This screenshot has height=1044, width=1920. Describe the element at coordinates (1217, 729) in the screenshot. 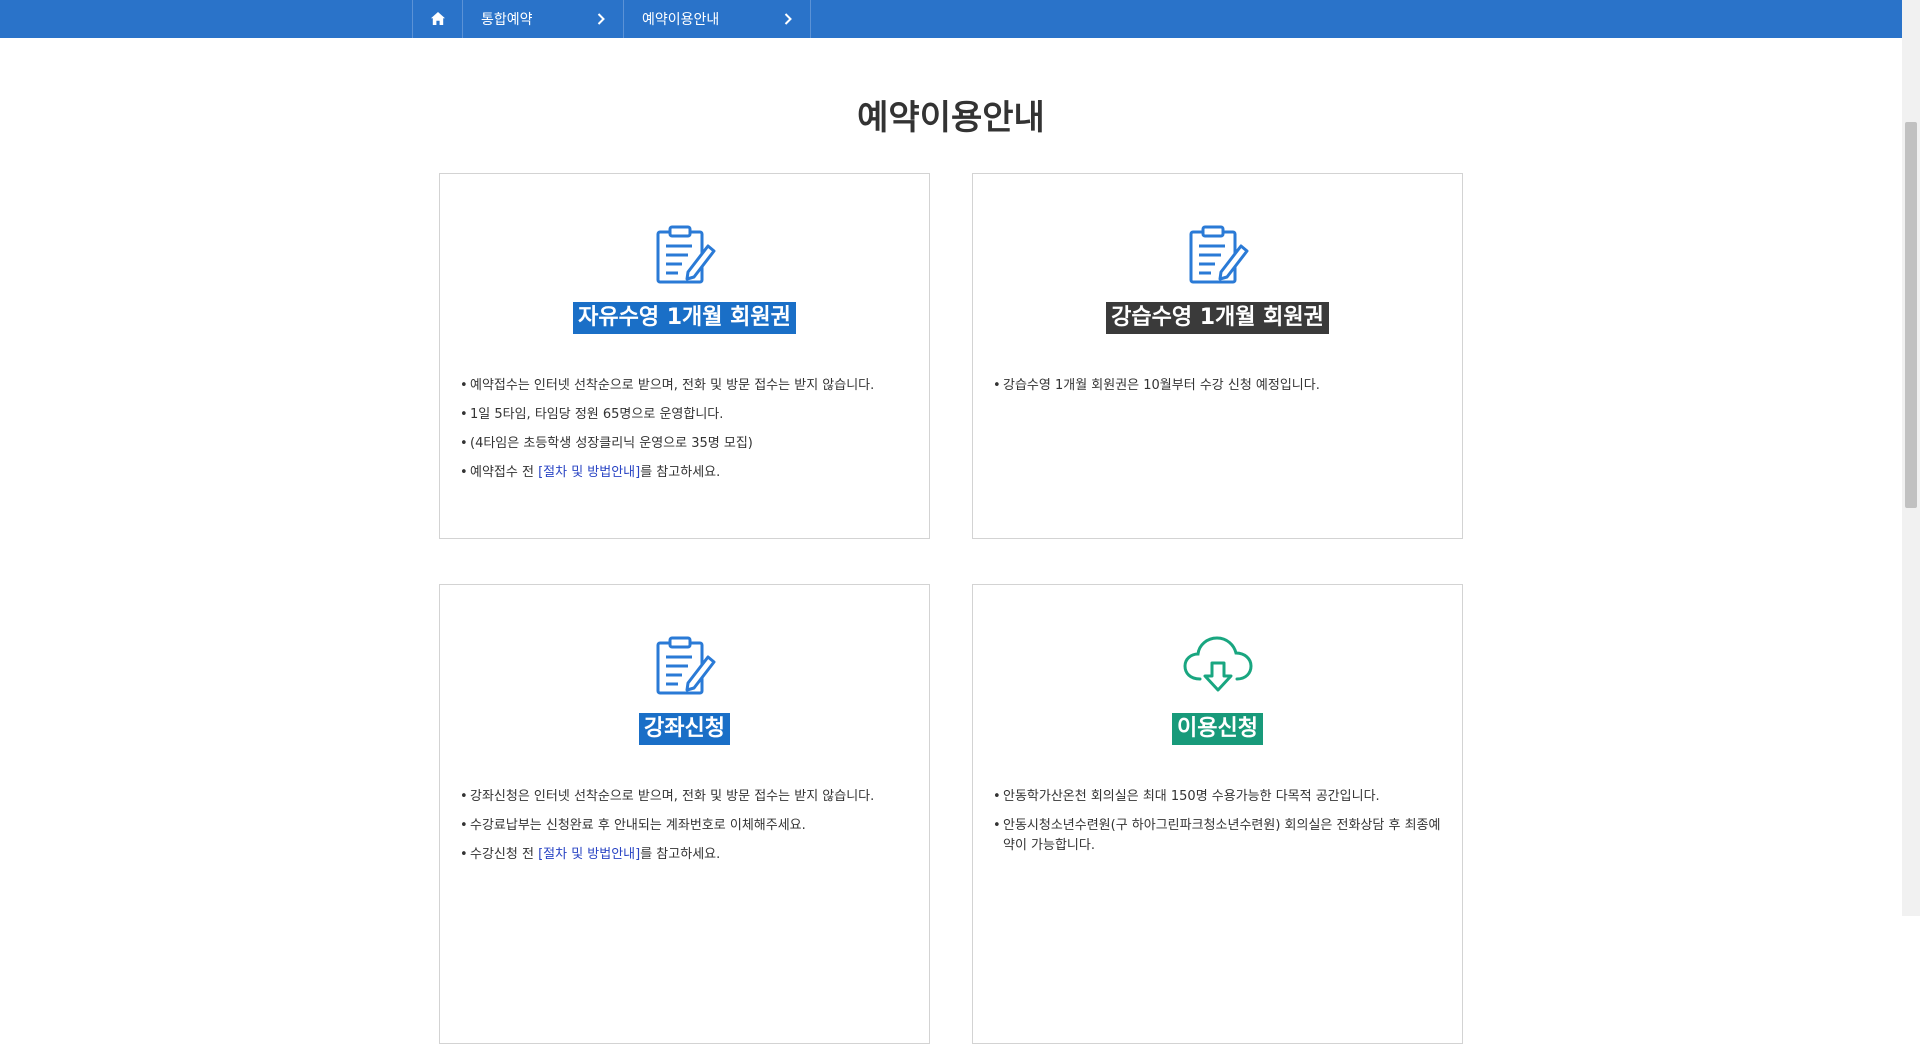

I see `card-title: 이용신청` at that location.